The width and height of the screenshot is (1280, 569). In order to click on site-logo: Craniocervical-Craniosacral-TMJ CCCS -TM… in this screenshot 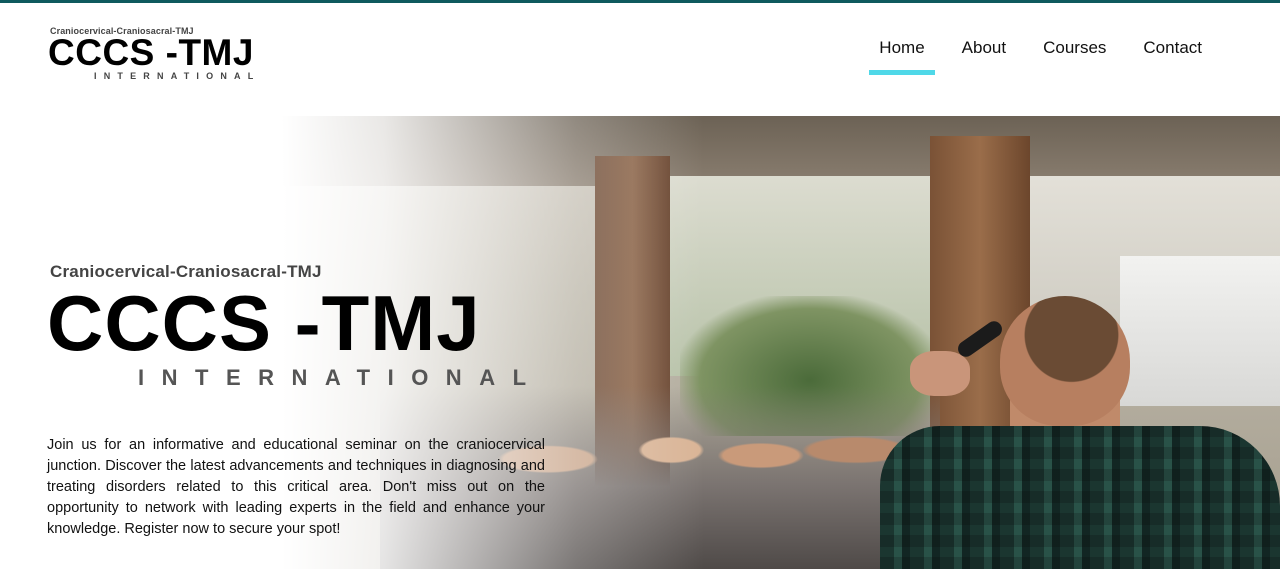, I will do `click(155, 55)`.